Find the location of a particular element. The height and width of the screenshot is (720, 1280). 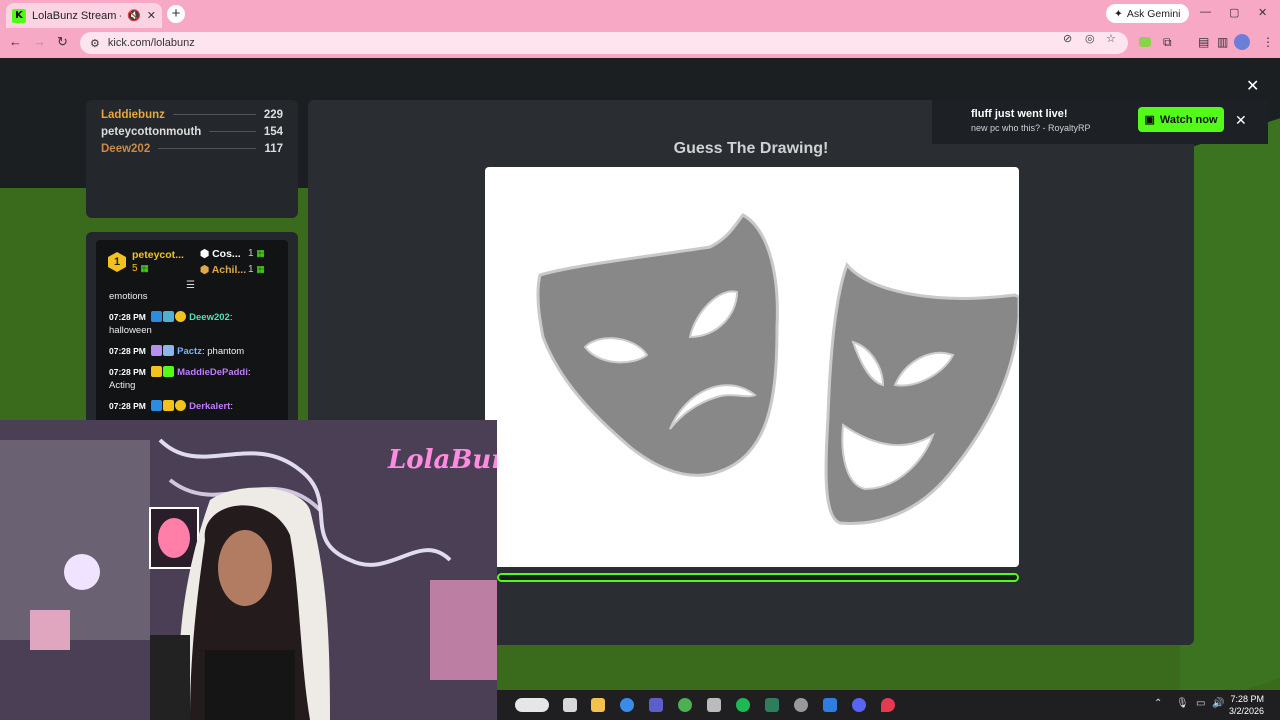

forward-icon: → is located at coordinates (39, 41).